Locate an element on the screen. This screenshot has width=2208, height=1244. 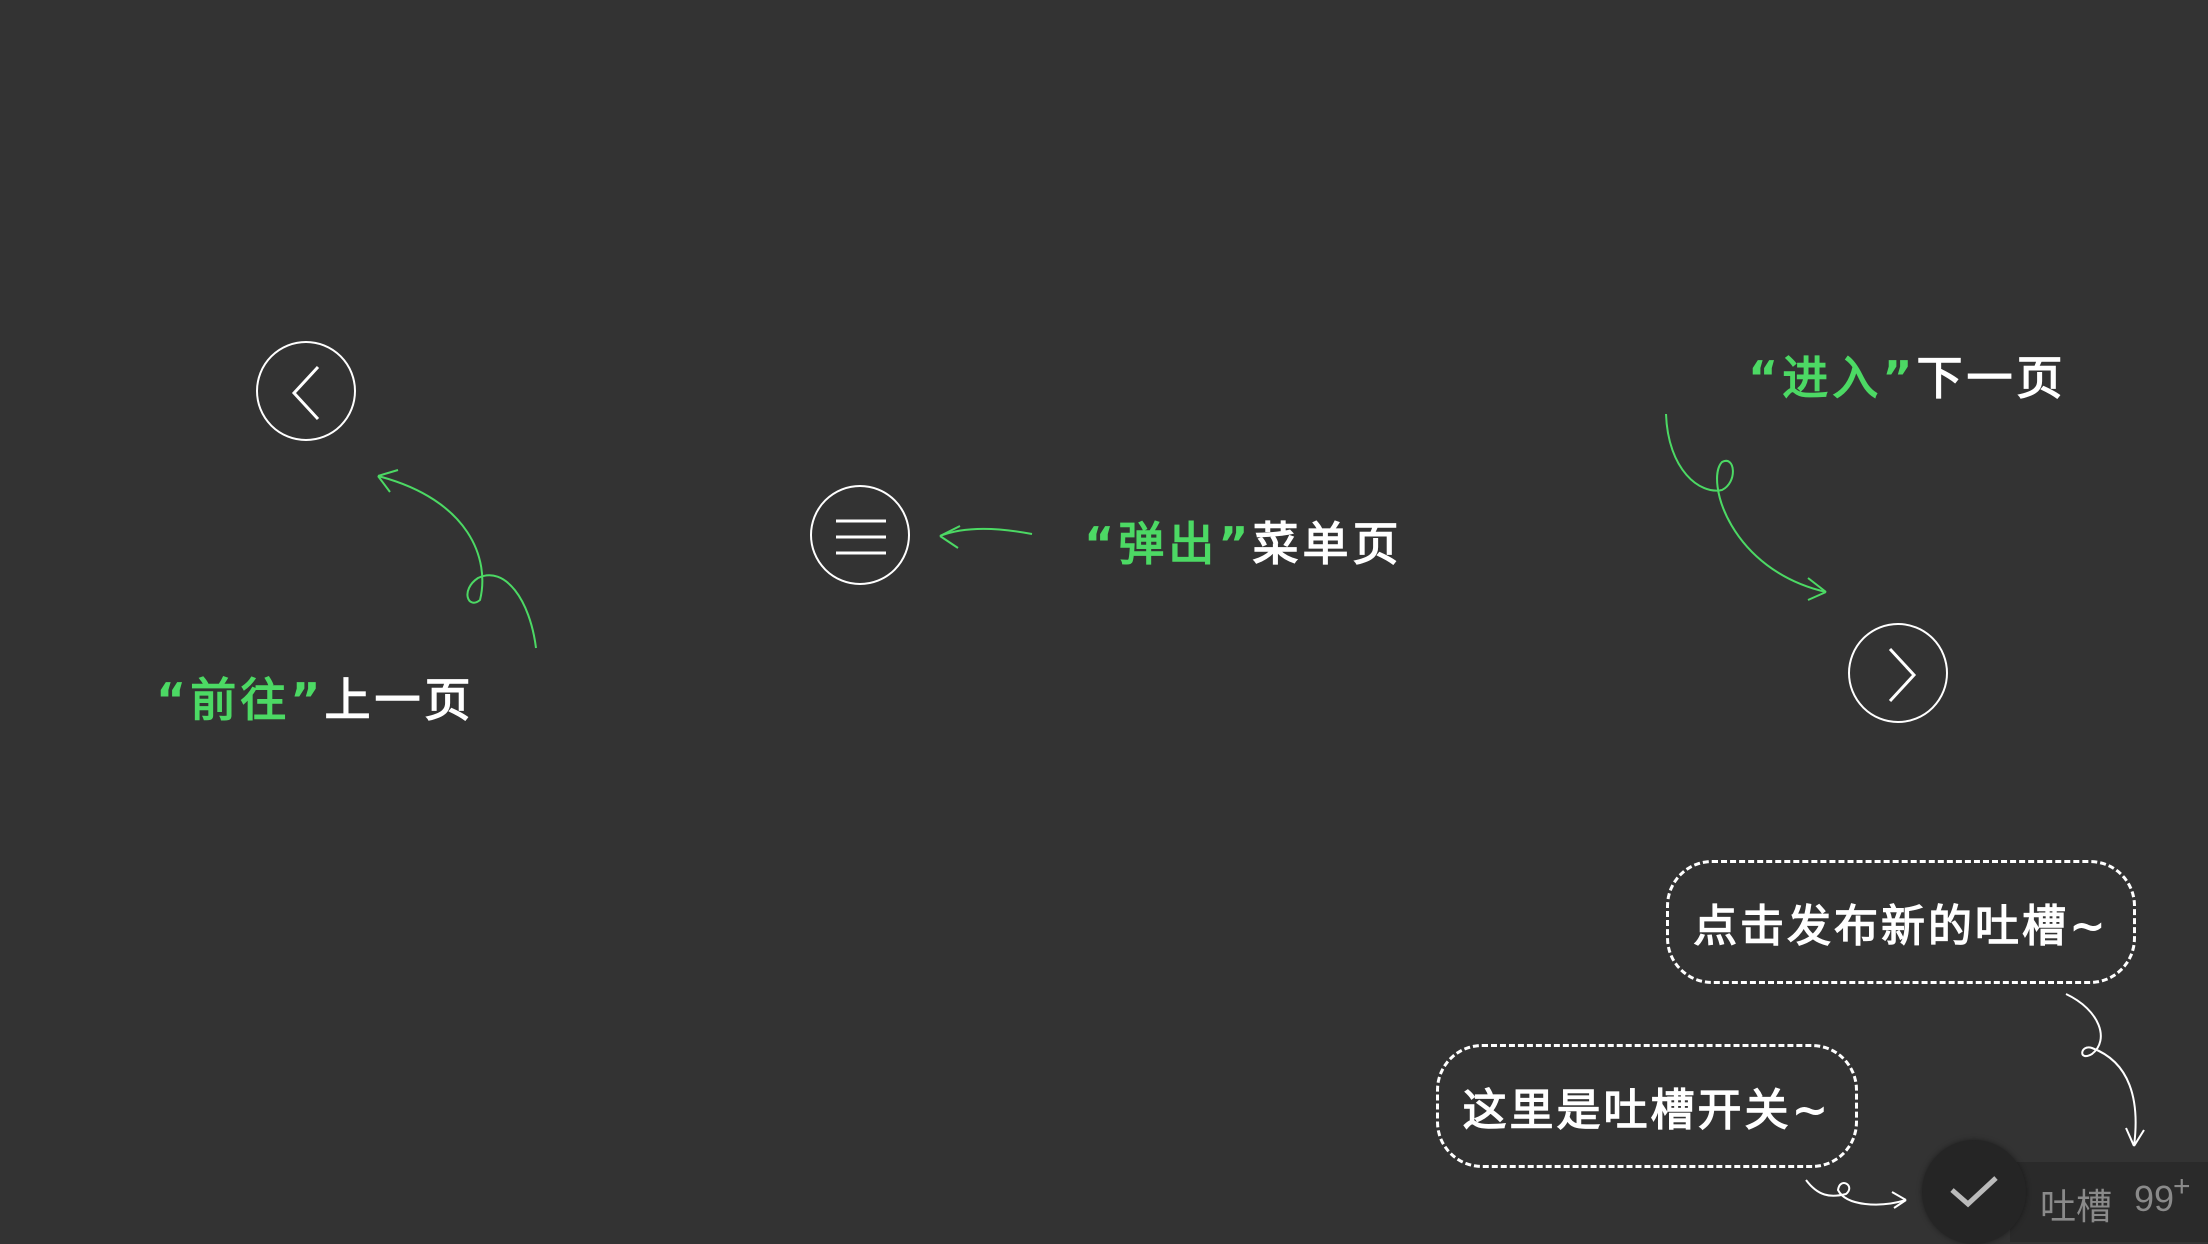
publish-arrow-icon is located at coordinates (2105, 1070).